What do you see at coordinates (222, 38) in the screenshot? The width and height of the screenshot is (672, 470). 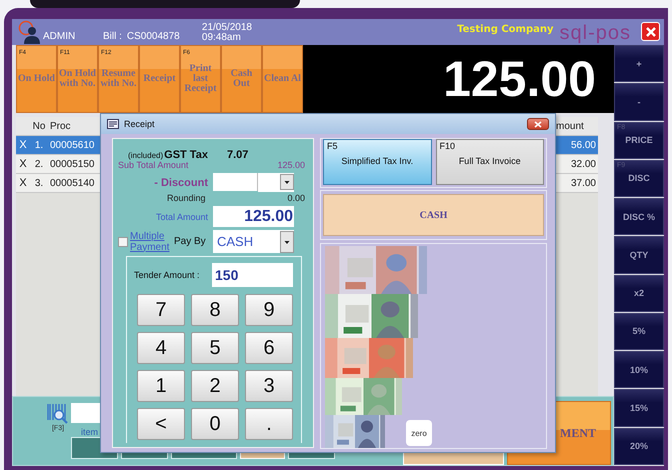 I see `time-text: 09:48am` at bounding box center [222, 38].